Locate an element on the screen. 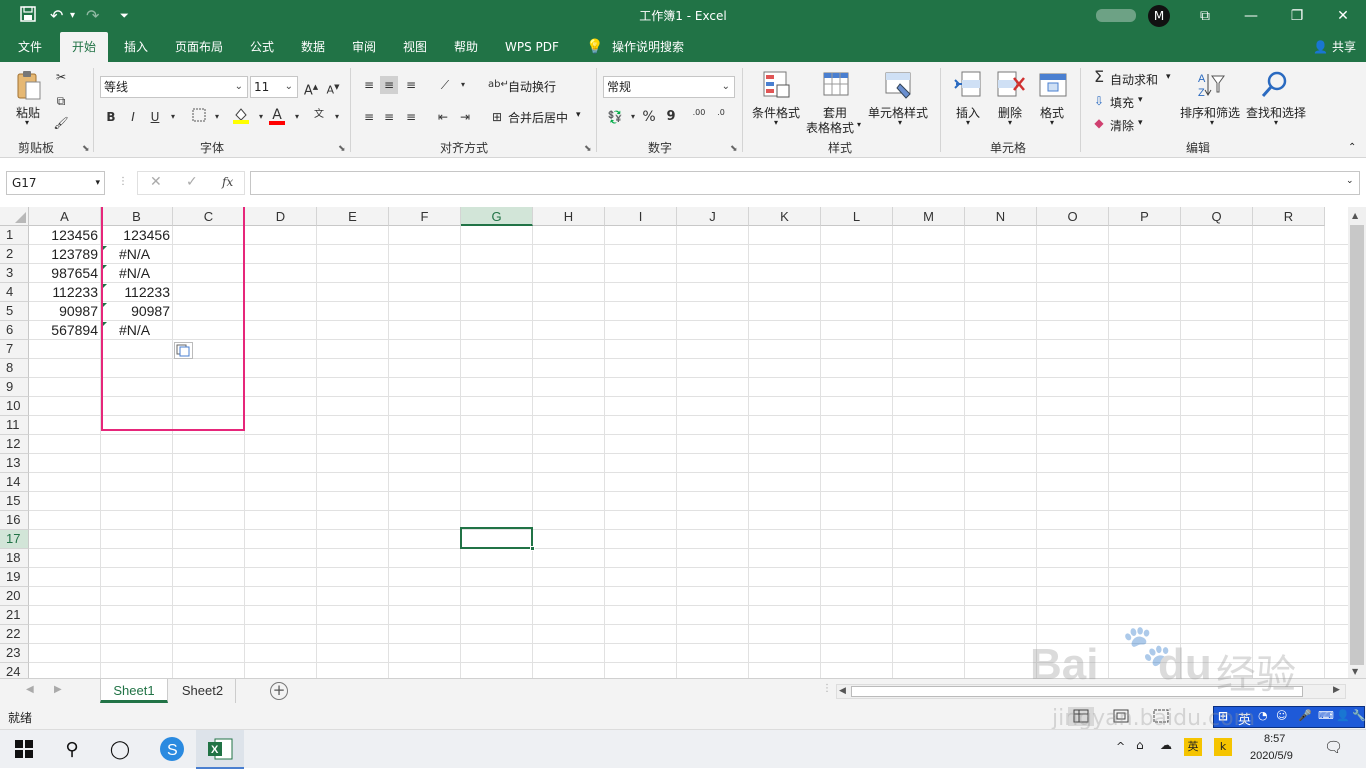 Image resolution: width=1366 pixels, height=776 pixels. row-header-17: 17 is located at coordinates (14, 539).